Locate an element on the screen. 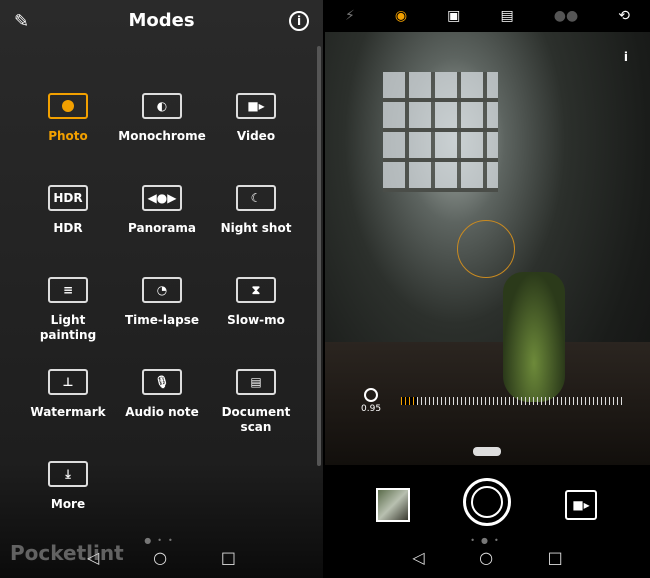  mode-watermark: ⊥ Watermark is located at coordinates (68, 394).